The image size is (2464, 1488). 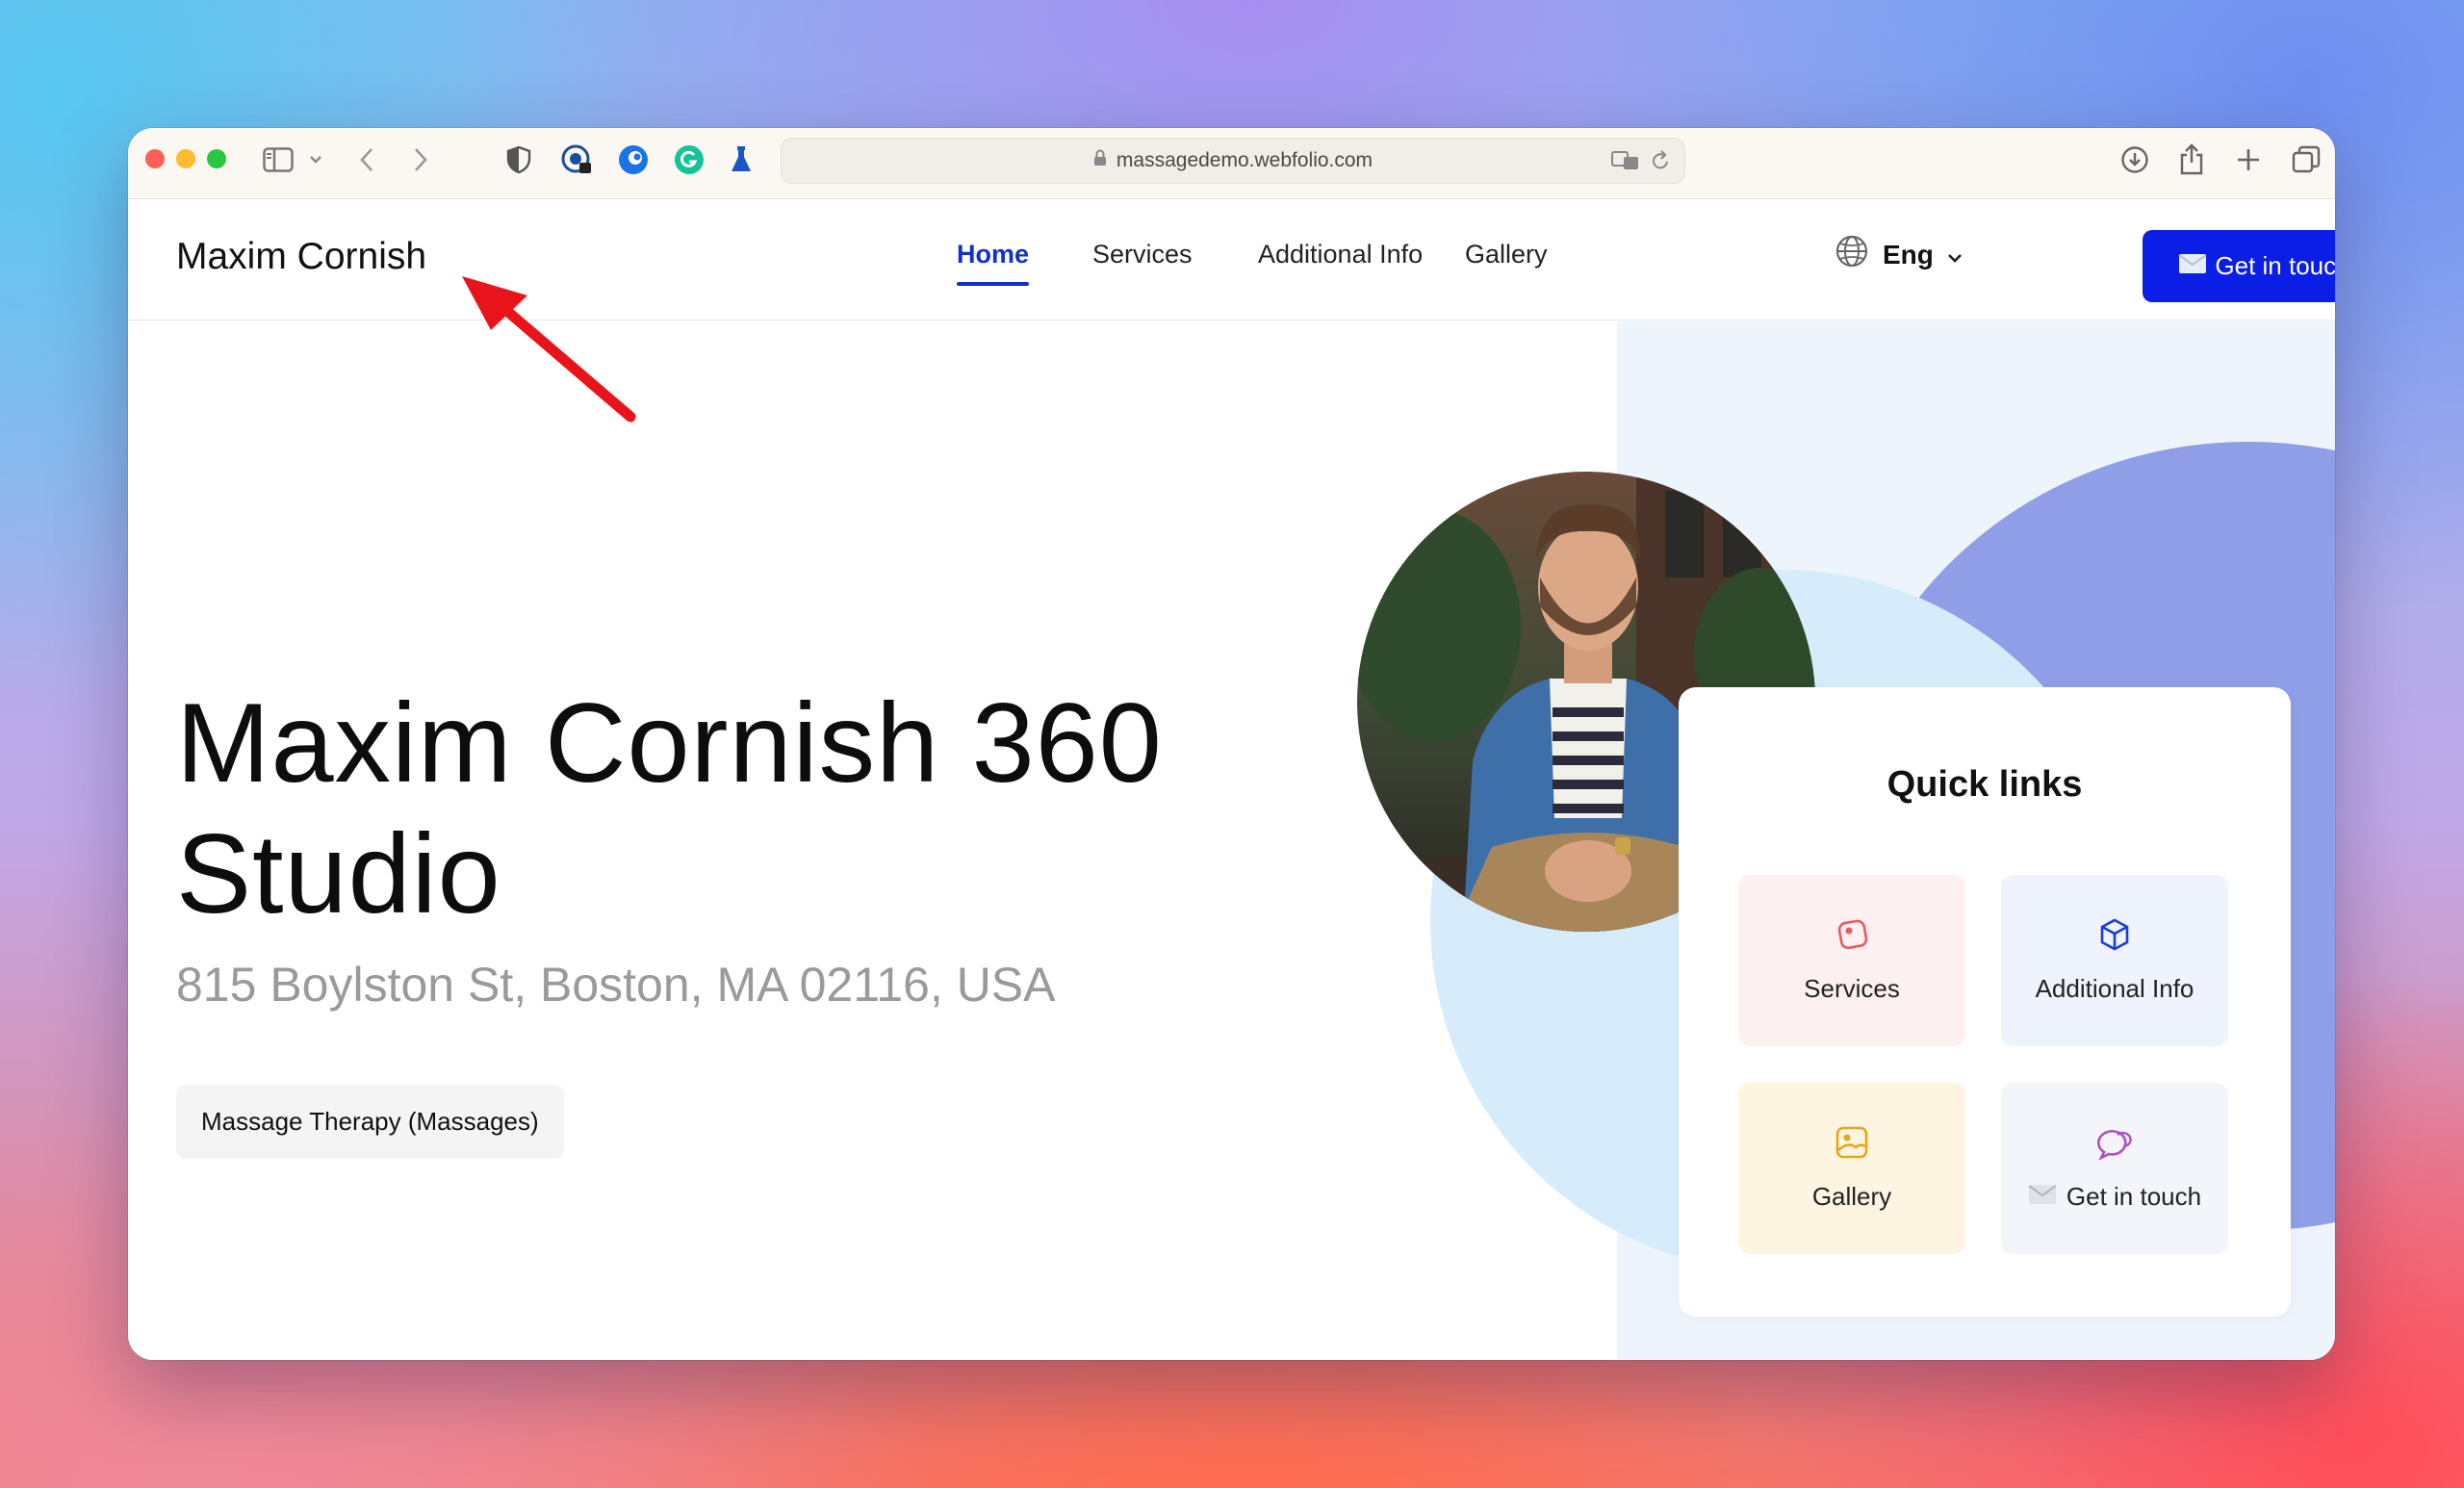 What do you see at coordinates (2306, 159) in the screenshot?
I see `tabs-overview-icon` at bounding box center [2306, 159].